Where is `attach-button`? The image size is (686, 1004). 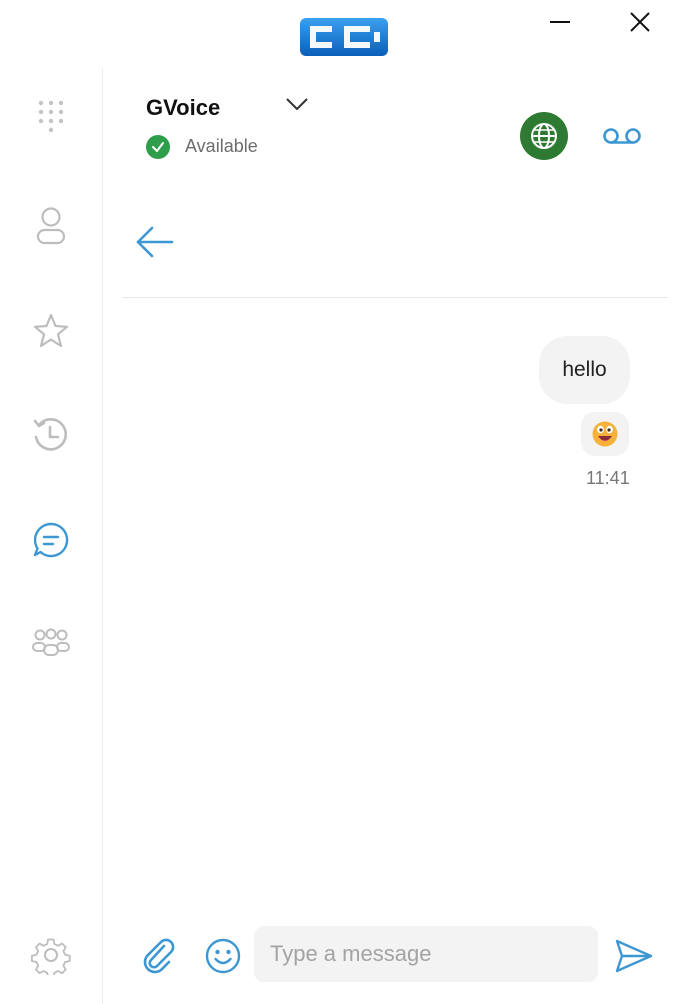
attach-button is located at coordinates (158, 955).